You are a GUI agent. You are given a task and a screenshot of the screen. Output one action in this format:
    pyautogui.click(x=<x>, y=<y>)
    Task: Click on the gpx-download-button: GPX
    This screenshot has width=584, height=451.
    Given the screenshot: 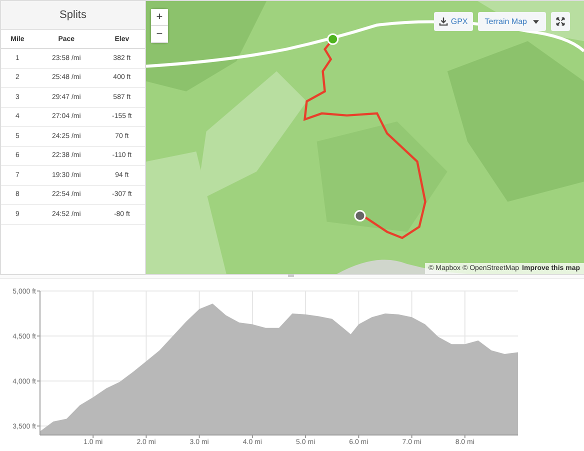 What is the action you would take?
    pyautogui.click(x=453, y=21)
    